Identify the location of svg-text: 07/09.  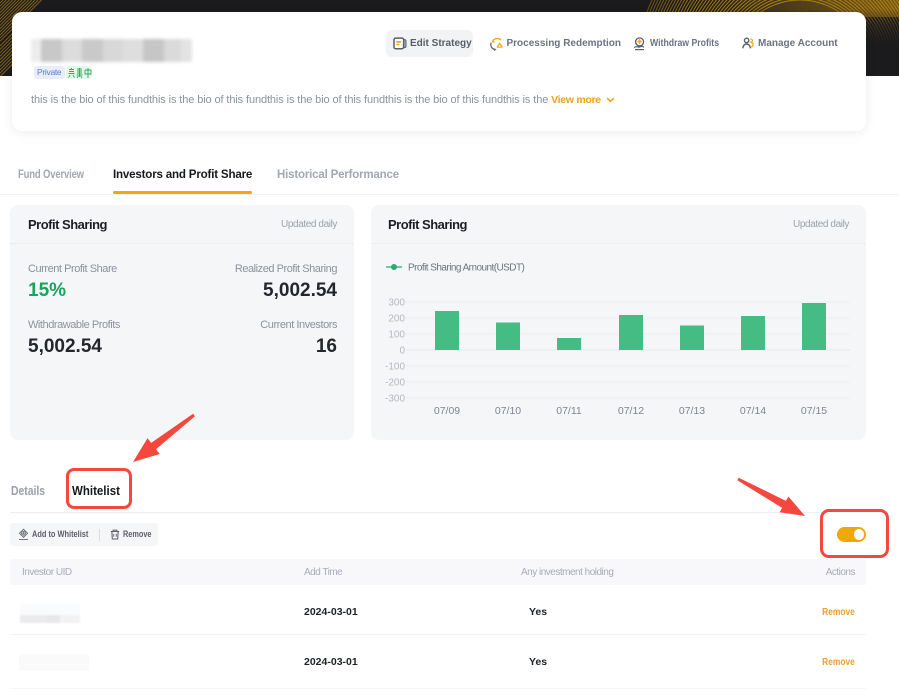
(447, 411).